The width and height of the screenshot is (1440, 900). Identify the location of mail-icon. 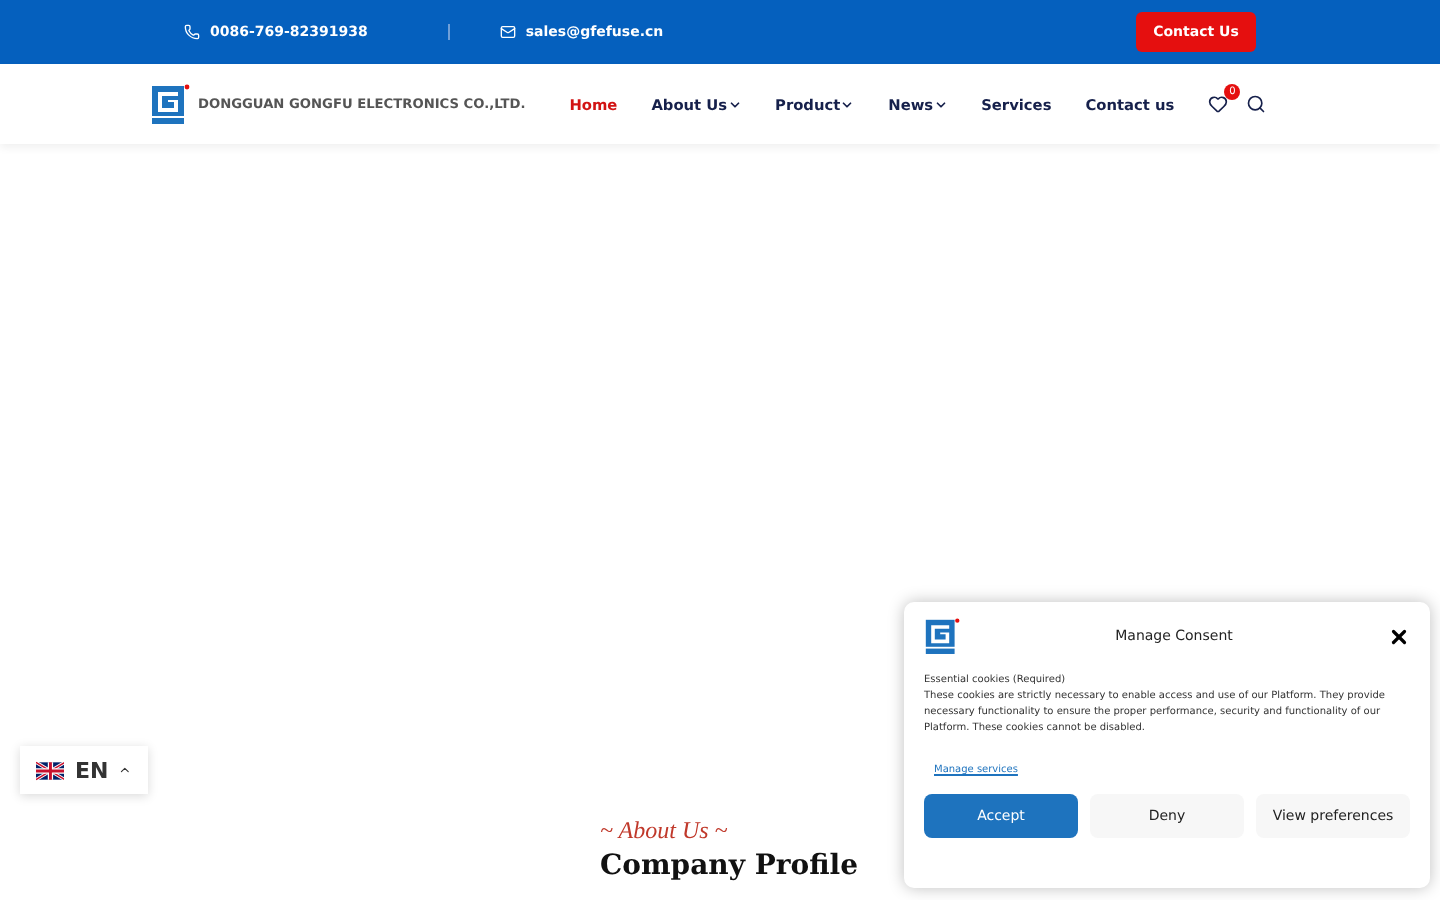
(507, 32).